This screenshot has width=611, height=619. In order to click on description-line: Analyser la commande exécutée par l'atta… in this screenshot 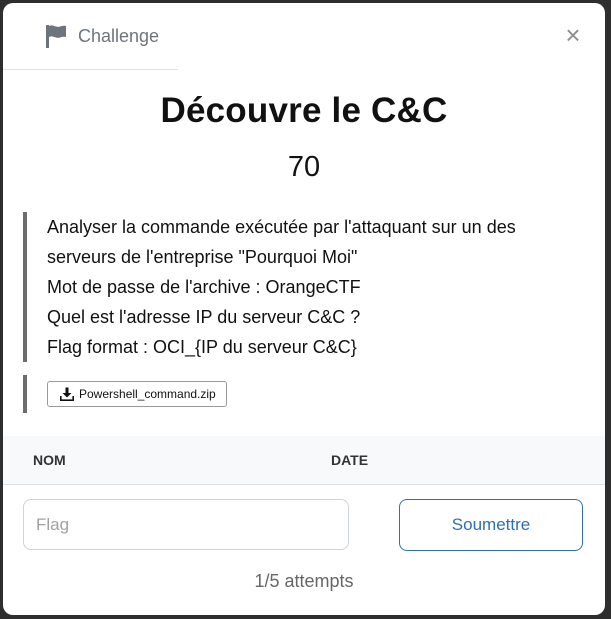, I will do `click(281, 227)`.